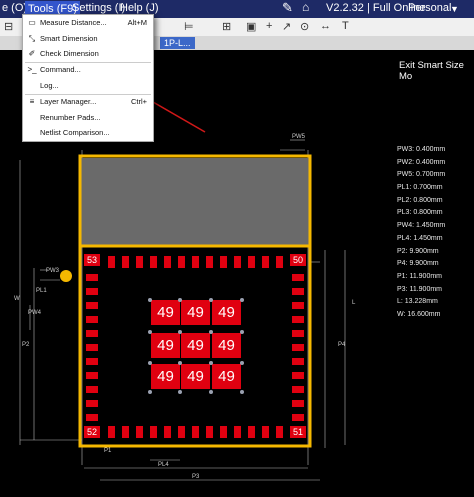 Image resolution: width=474 pixels, height=497 pixels. Describe the element at coordinates (304, 26) in the screenshot. I see `pad-icon: ⊙` at that location.